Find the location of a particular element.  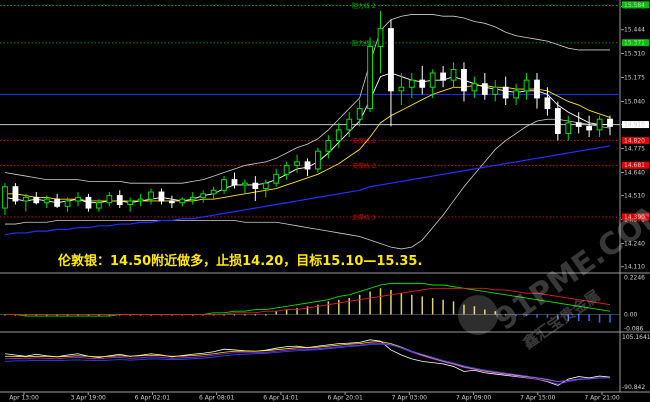

price-highlight-label: 15.371 is located at coordinates (634, 43).